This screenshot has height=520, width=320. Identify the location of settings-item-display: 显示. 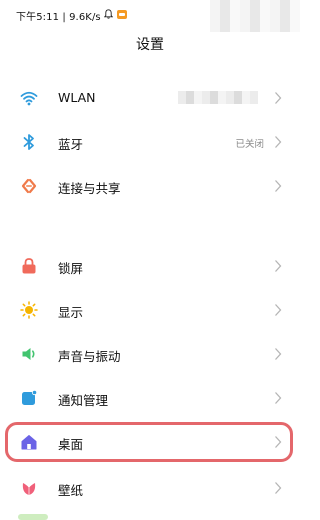
(150, 310).